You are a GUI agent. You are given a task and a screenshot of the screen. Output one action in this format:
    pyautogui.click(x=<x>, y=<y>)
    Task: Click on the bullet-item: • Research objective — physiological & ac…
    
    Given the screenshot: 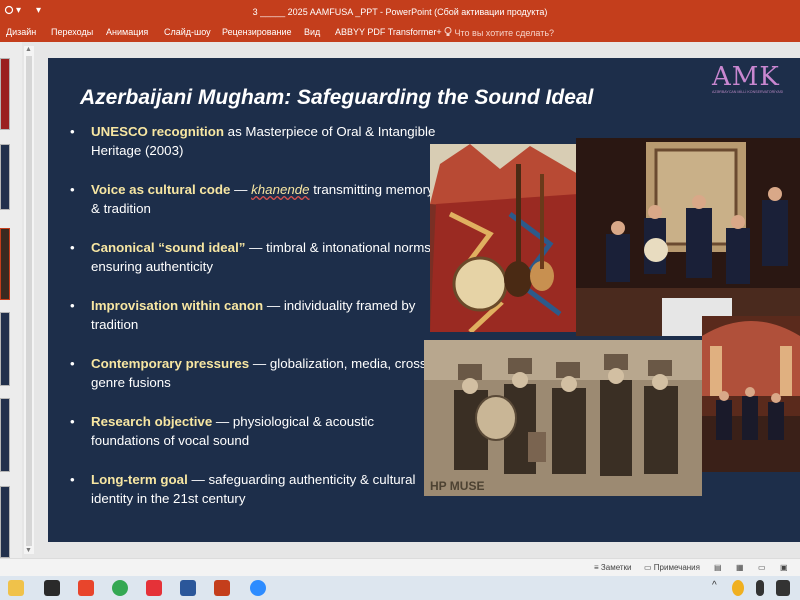 What is the action you would take?
    pyautogui.click(x=222, y=431)
    